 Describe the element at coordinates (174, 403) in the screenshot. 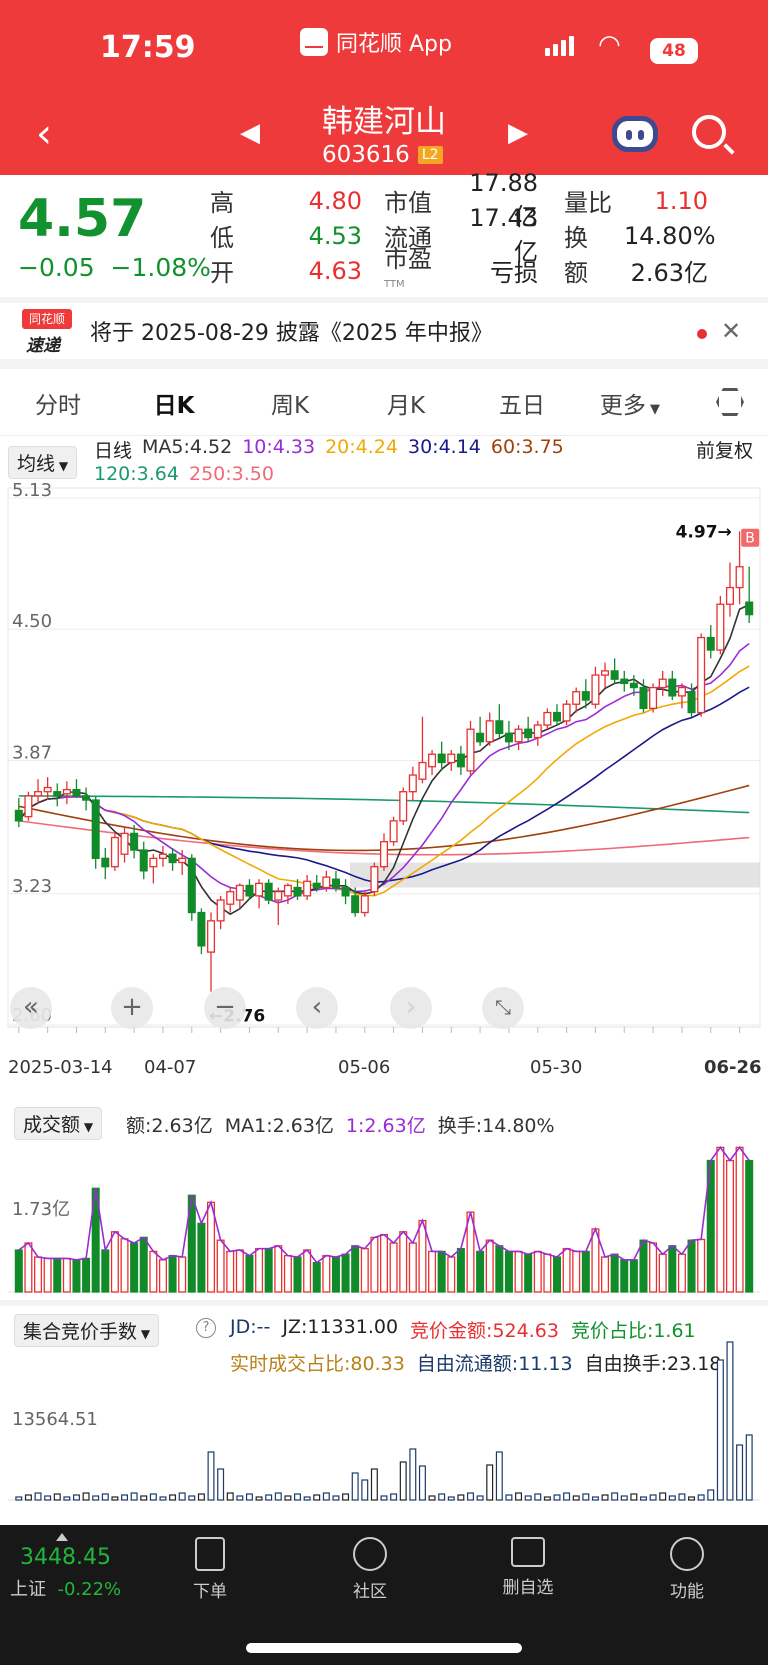

I see `tab-daily-k: 日K` at that location.